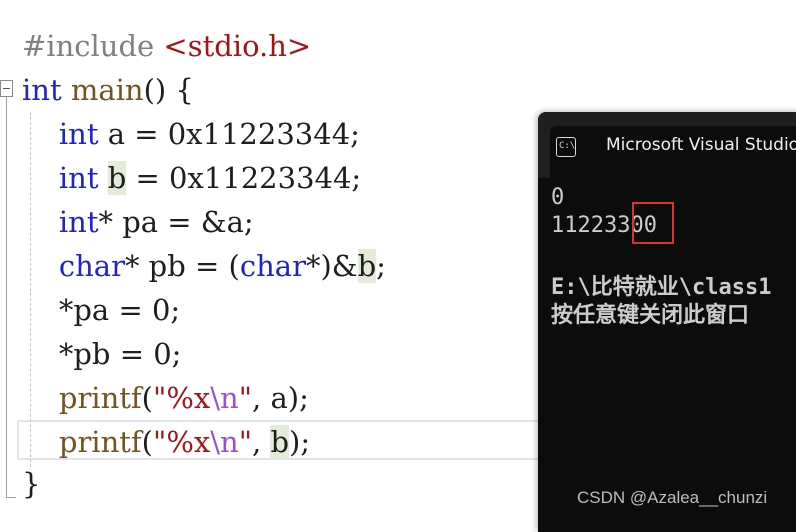 The width and height of the screenshot is (796, 532). I want to click on code-token: ,, so click(261, 442).